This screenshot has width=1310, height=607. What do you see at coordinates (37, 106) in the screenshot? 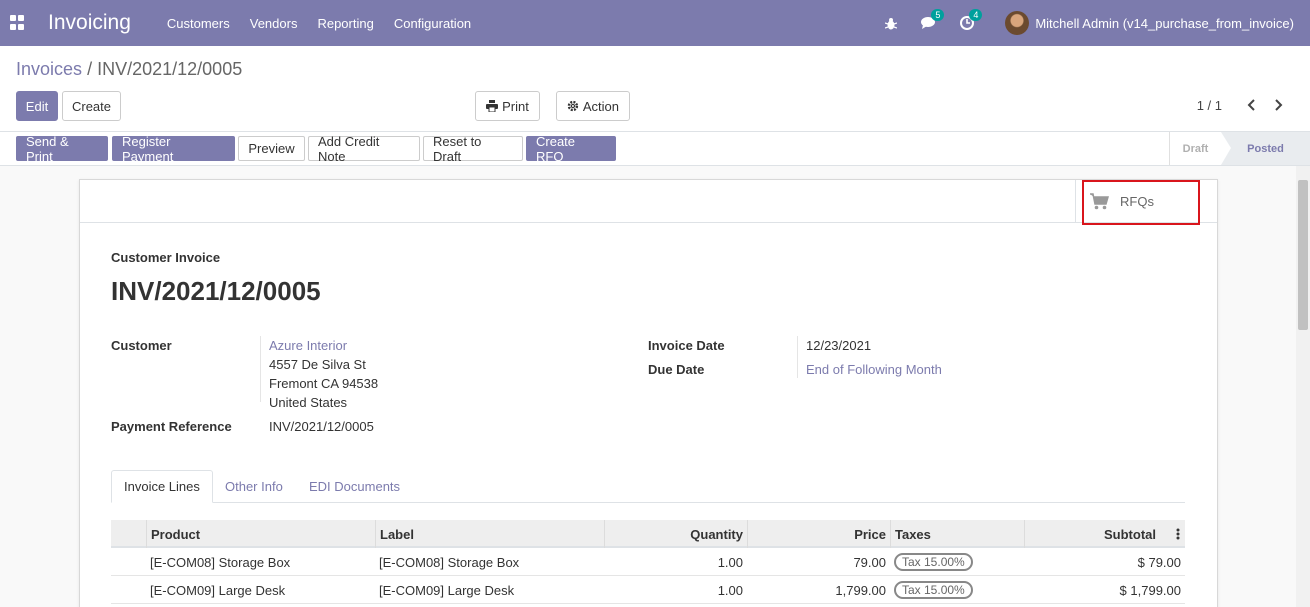
I see `edit-button: Edit` at bounding box center [37, 106].